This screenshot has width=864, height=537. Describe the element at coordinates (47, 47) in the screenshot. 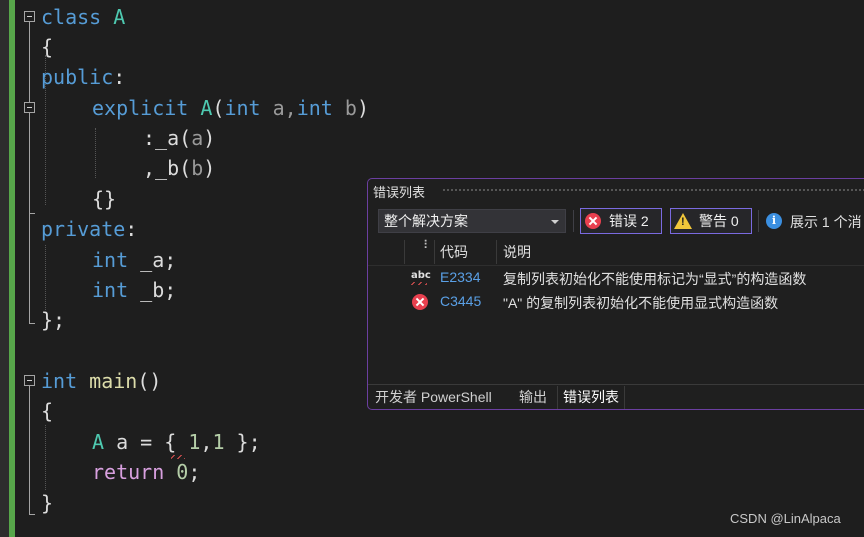

I see `code-line-2: {` at that location.